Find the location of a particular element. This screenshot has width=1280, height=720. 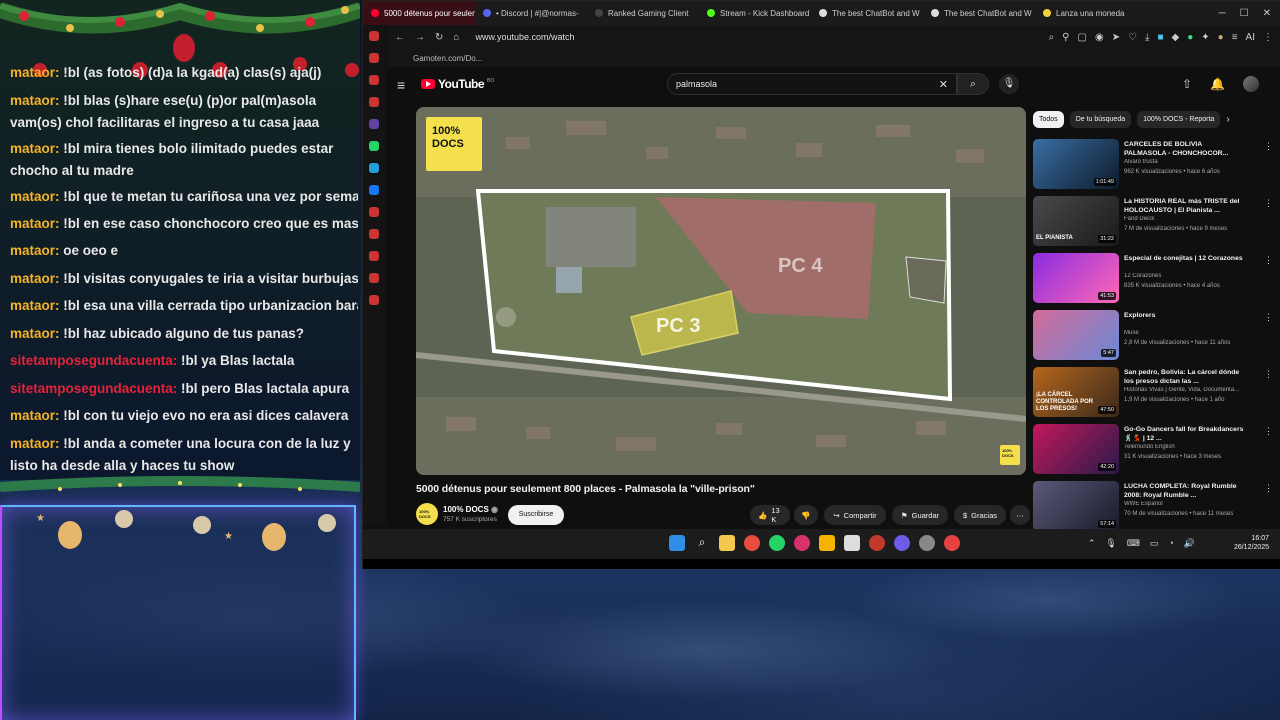

filter-chip: De tu búsqueda is located at coordinates (1100, 119).